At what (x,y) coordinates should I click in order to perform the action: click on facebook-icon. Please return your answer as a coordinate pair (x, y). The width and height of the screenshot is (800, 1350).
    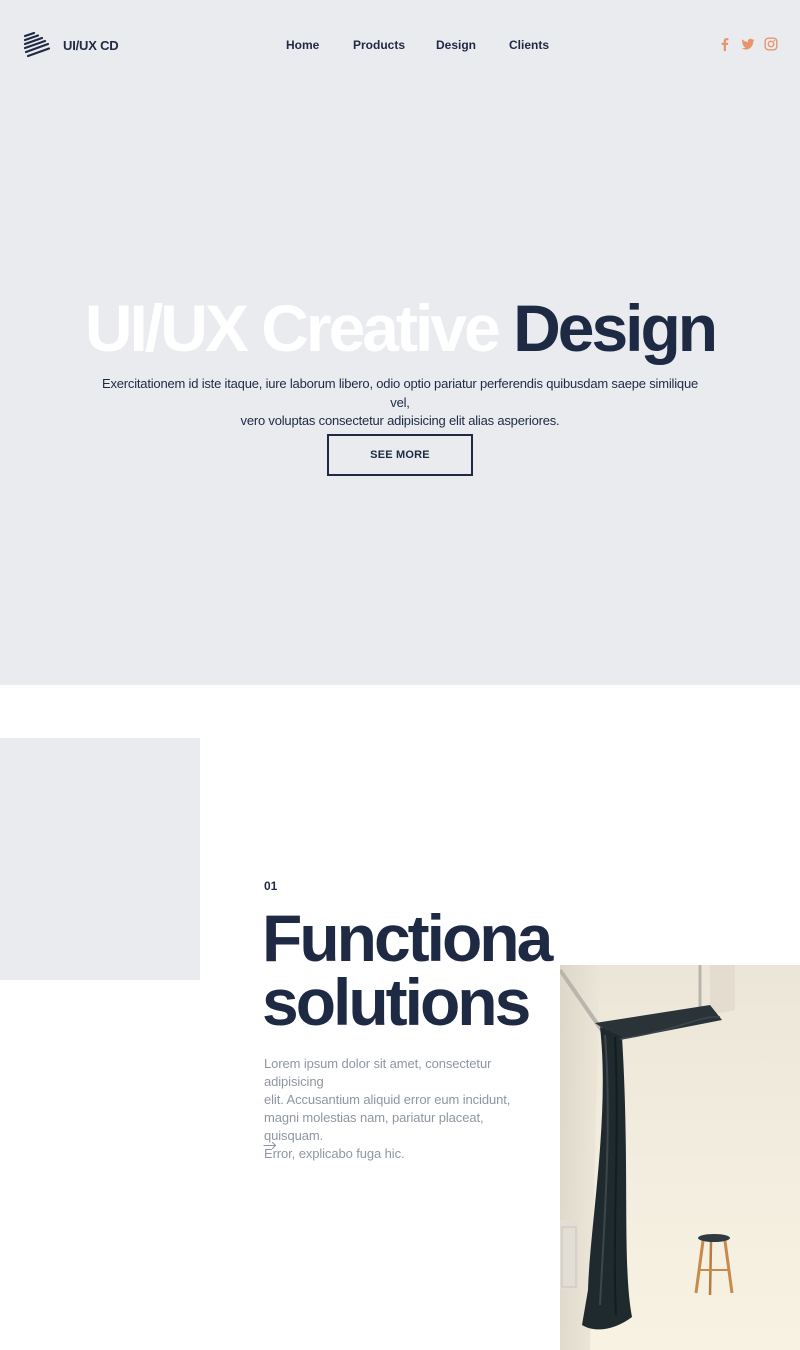
    Looking at the image, I should click on (725, 44).